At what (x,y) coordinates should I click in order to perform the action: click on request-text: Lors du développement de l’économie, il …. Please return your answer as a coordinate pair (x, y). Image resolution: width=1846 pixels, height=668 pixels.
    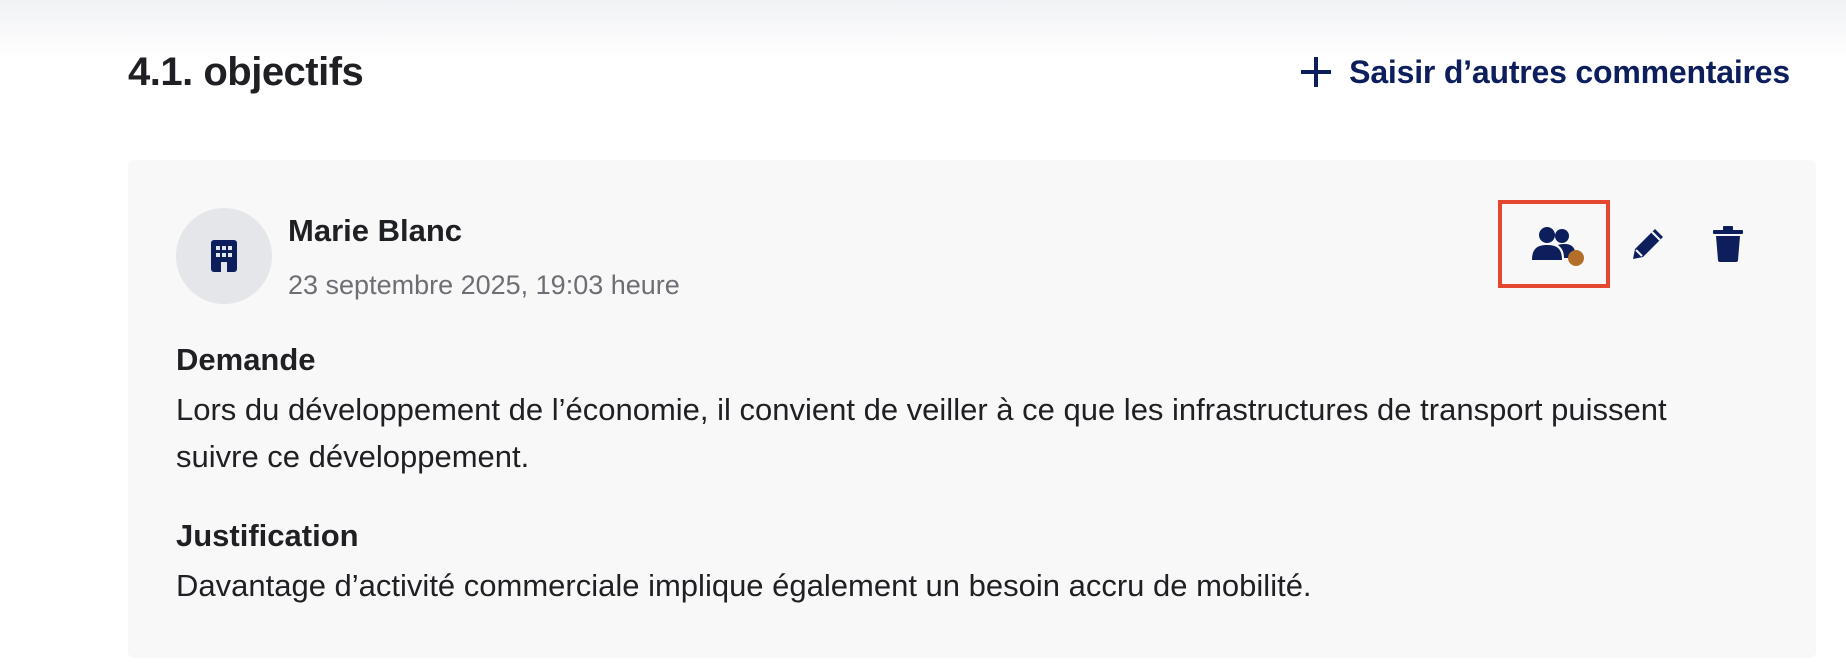
    Looking at the image, I should click on (921, 433).